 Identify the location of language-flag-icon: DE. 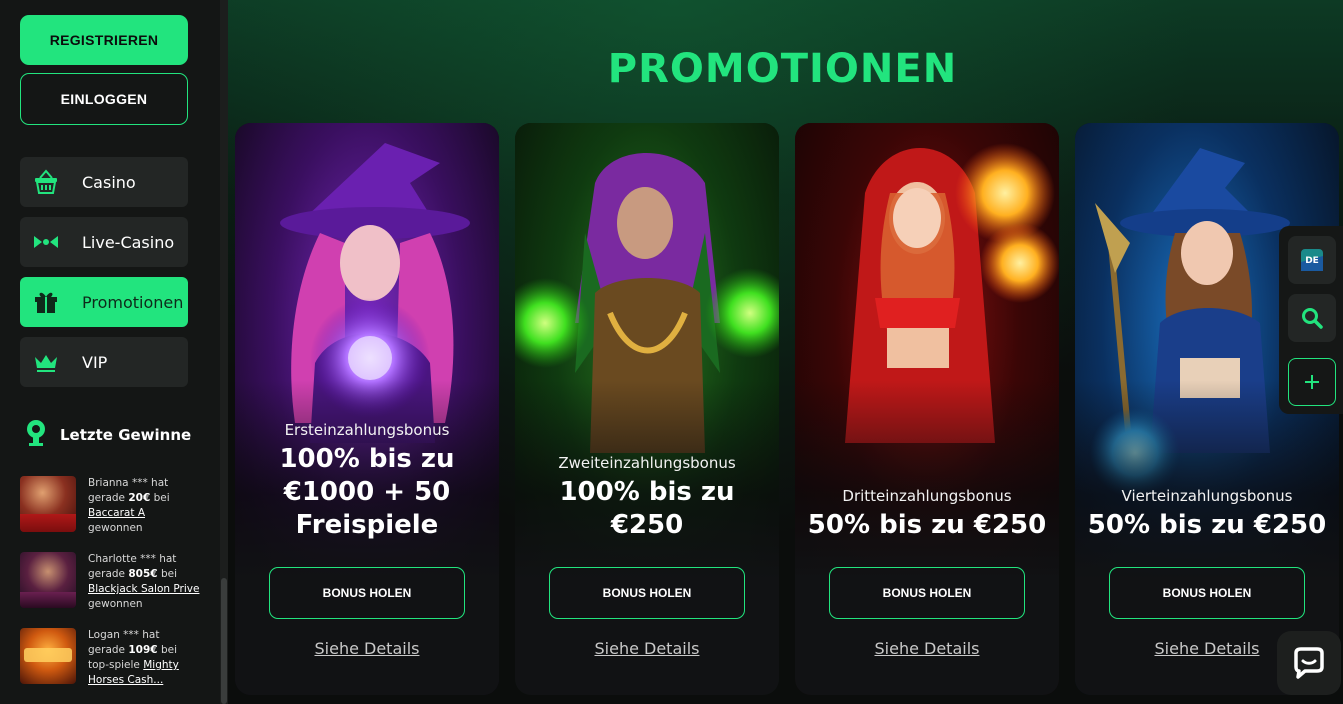
(1312, 260).